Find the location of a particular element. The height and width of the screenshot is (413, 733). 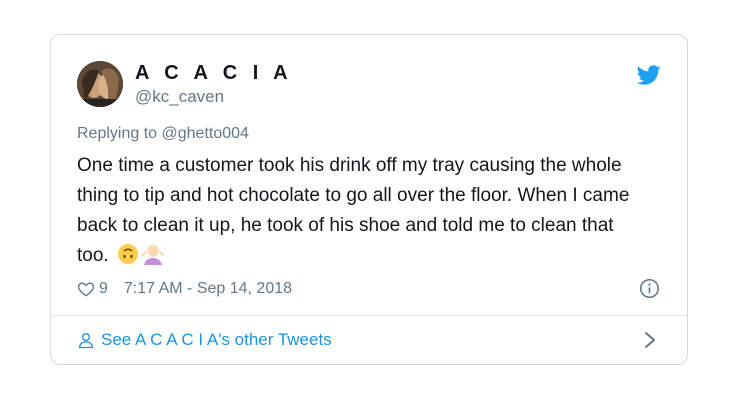

tweet-meta: 9 7:17 AM - Sep 14, 2018 is located at coordinates (184, 289).